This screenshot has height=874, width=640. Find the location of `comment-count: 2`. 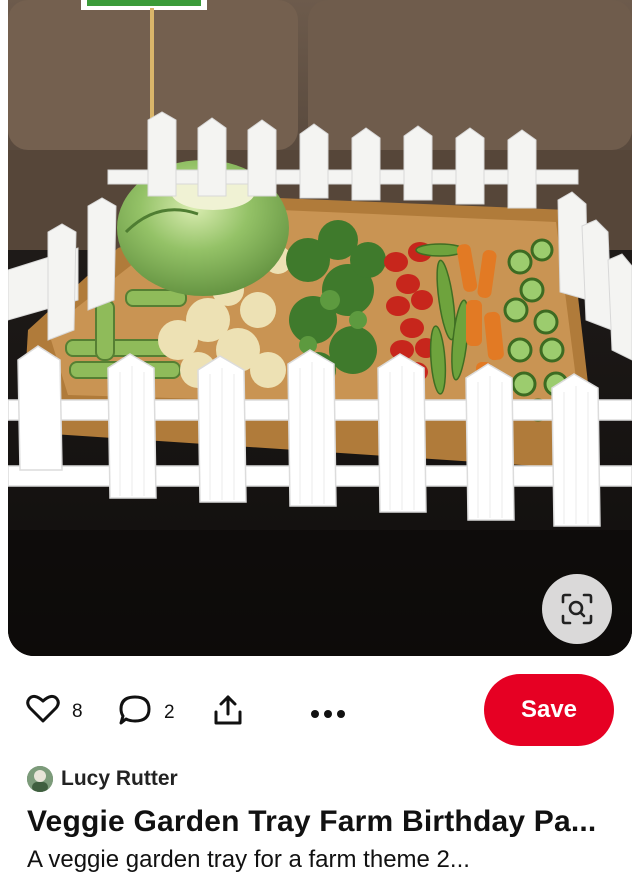

comment-count: 2 is located at coordinates (169, 712).